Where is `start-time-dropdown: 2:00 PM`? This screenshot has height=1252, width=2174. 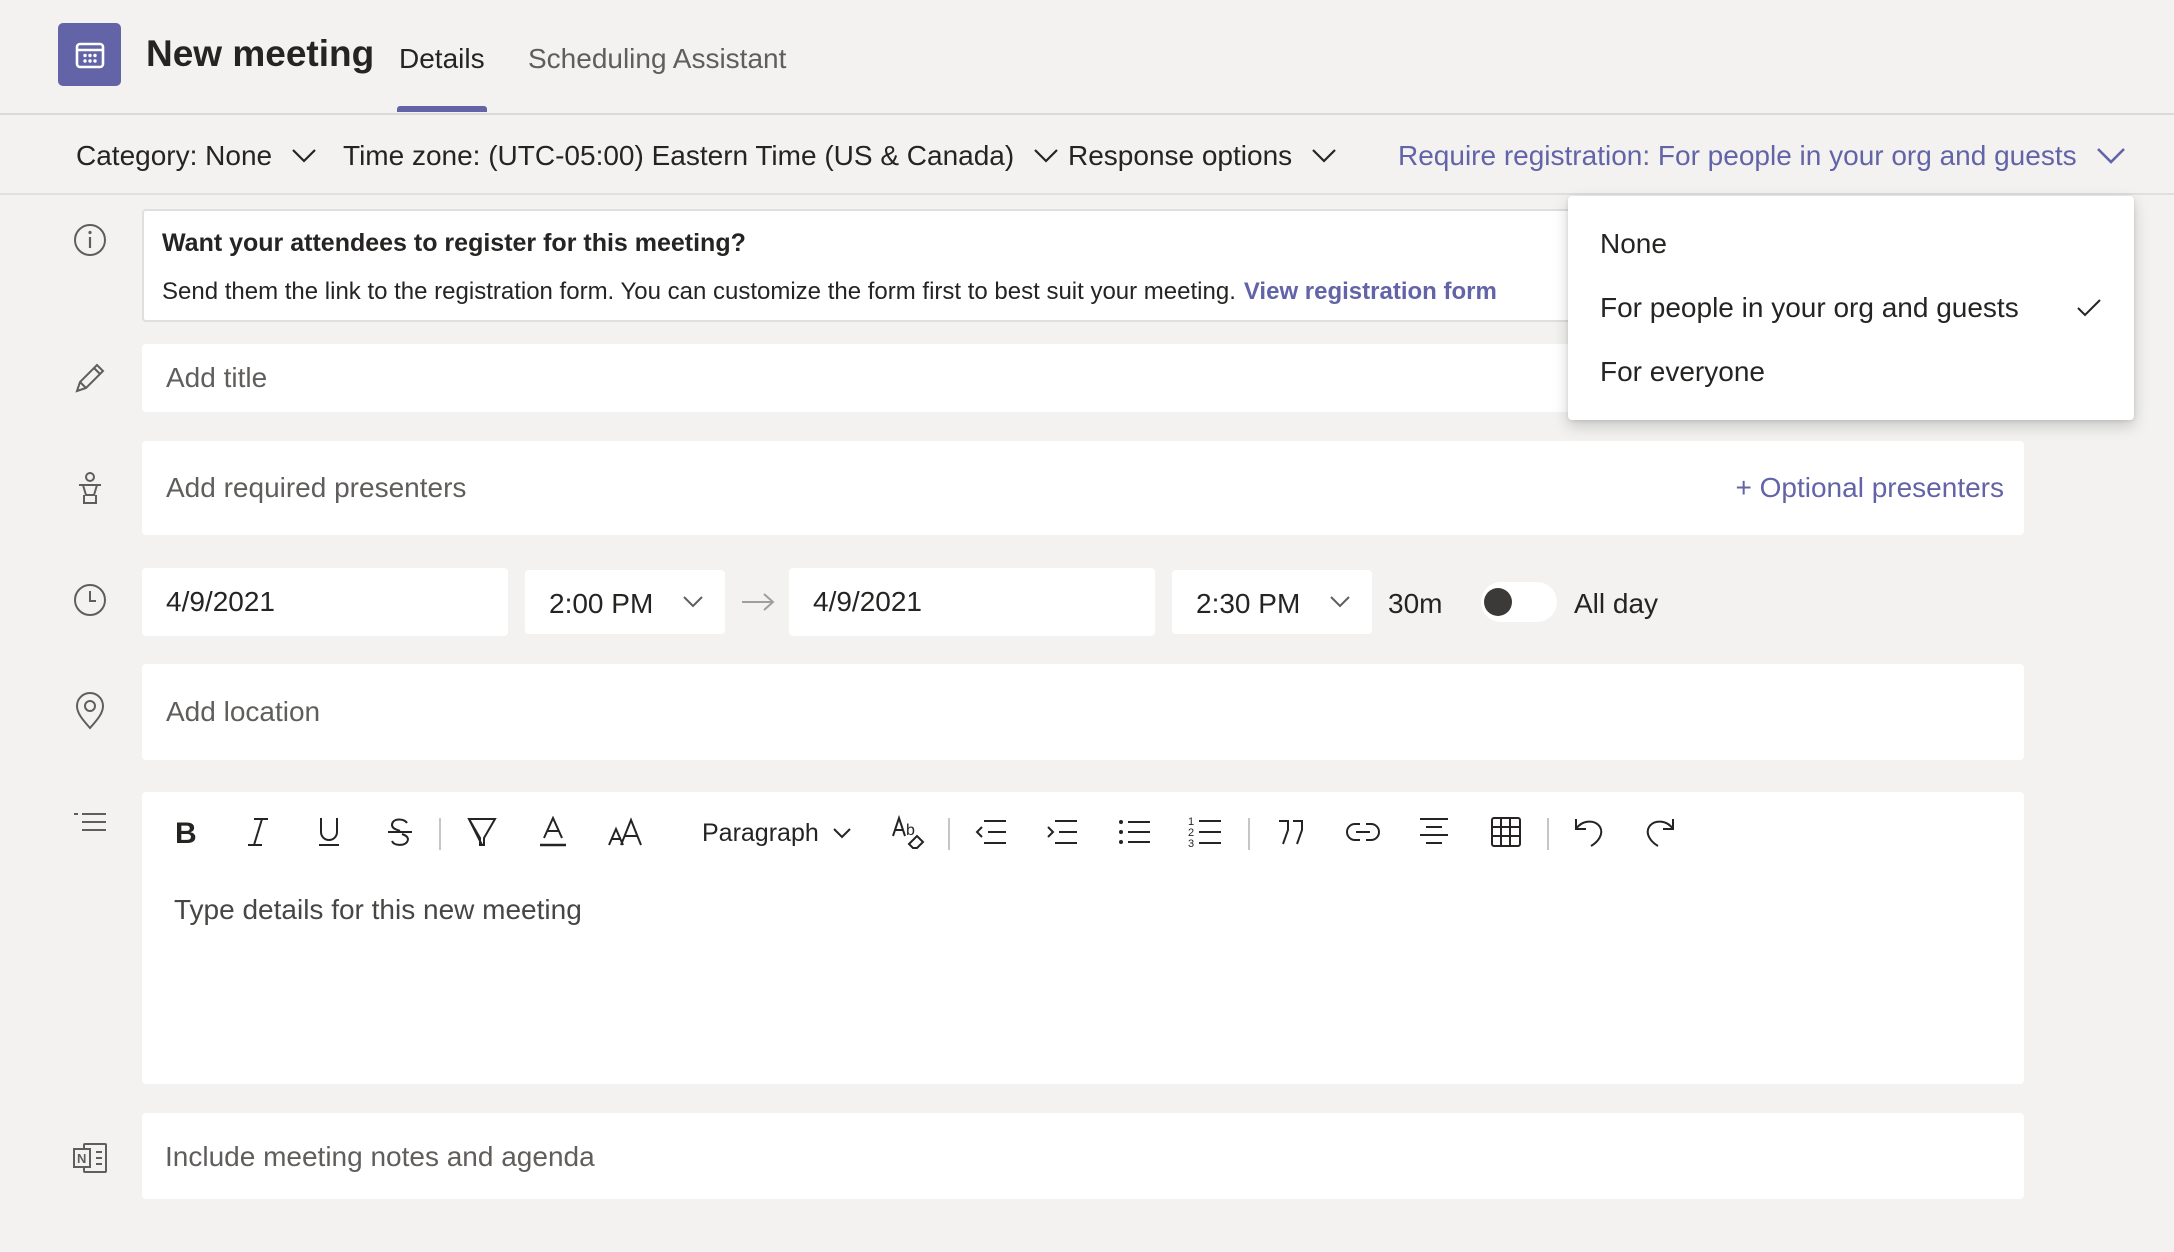
start-time-dropdown: 2:00 PM is located at coordinates (625, 602).